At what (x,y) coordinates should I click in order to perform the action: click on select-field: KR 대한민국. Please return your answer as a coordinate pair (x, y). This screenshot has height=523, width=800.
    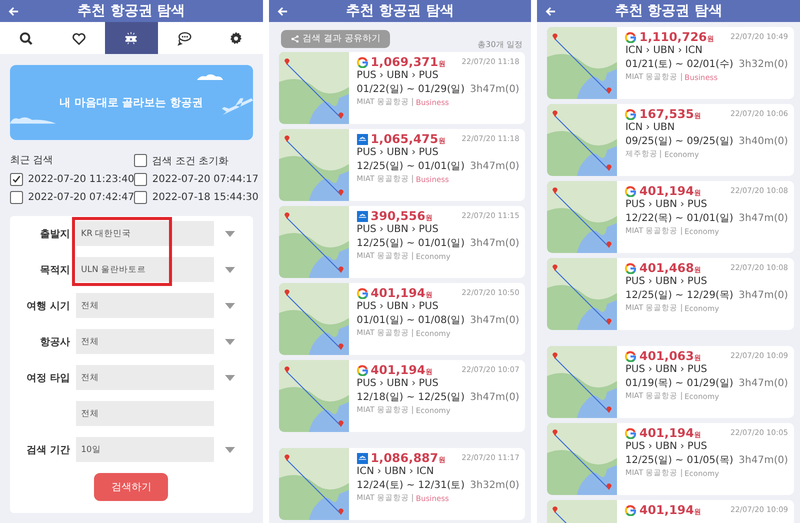
    Looking at the image, I should click on (145, 233).